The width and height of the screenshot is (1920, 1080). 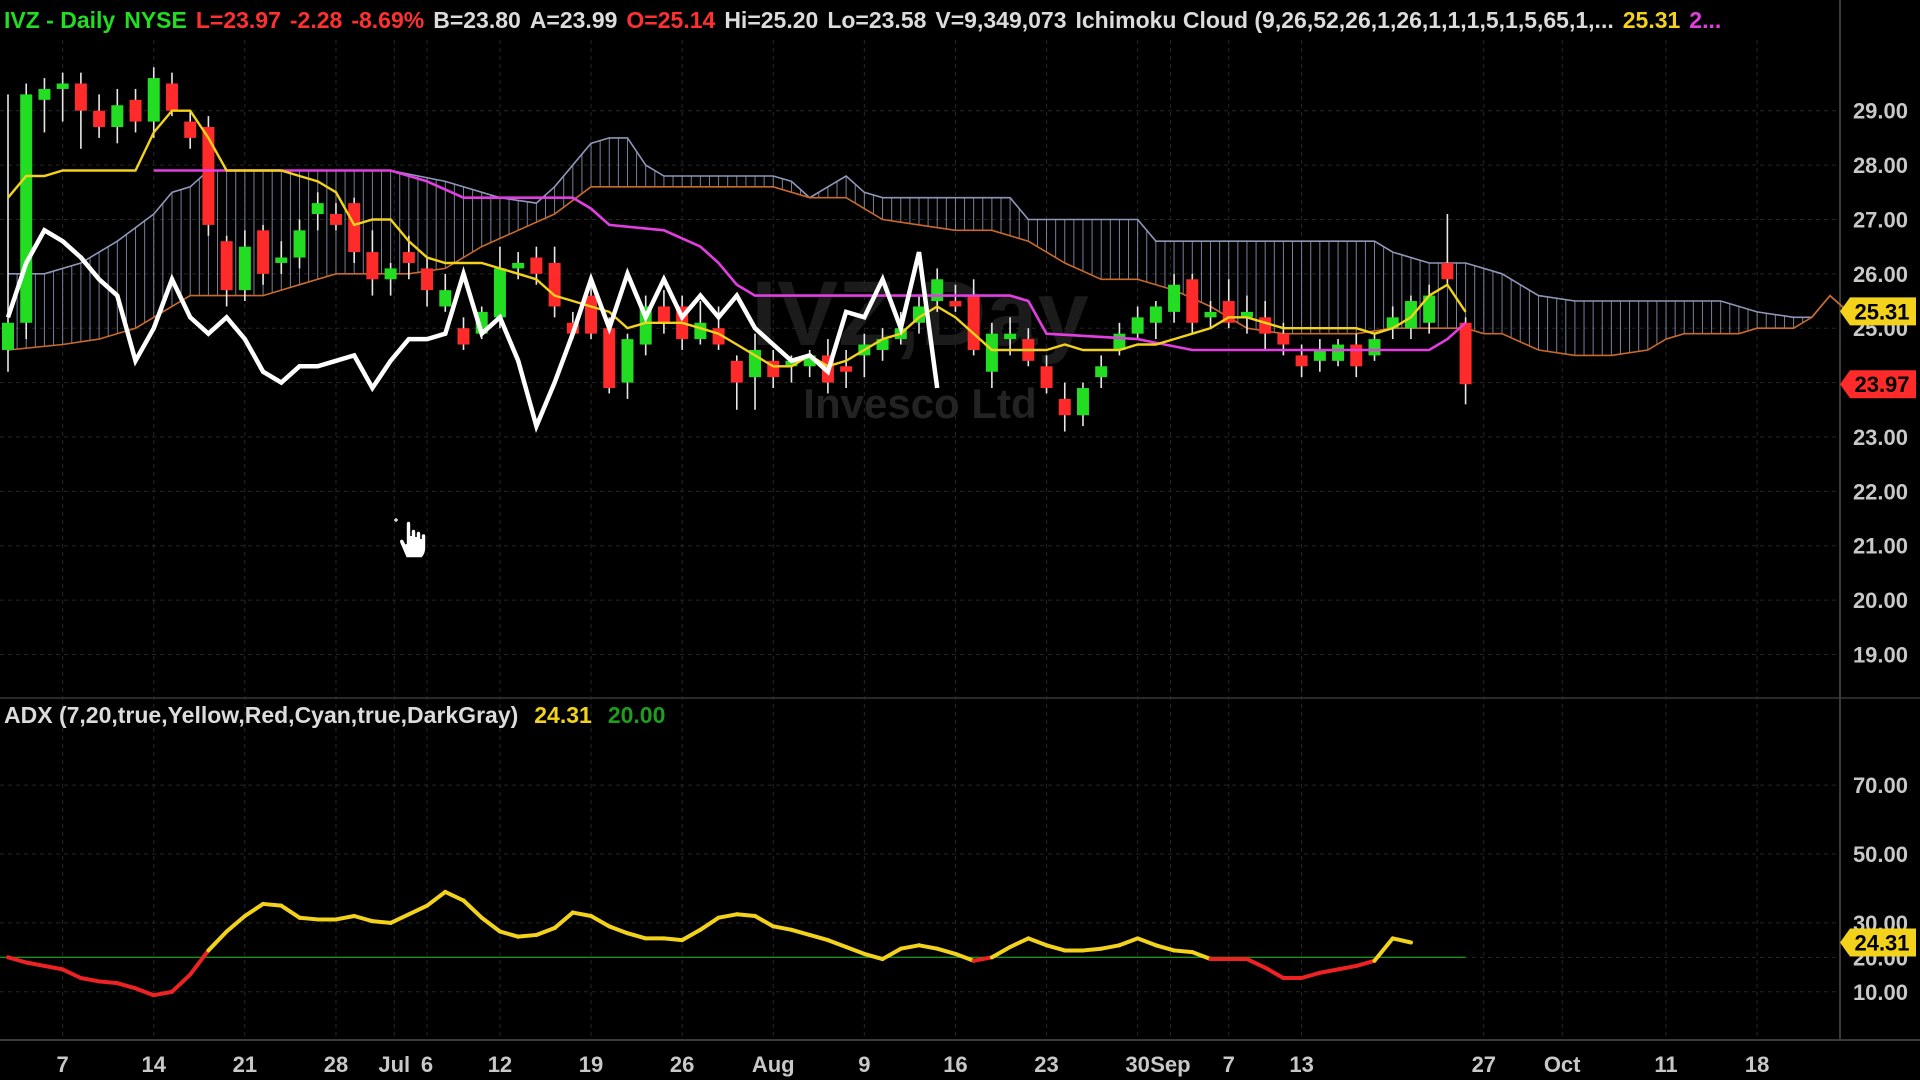 I want to click on date-tick-label: 6, so click(x=427, y=1064).